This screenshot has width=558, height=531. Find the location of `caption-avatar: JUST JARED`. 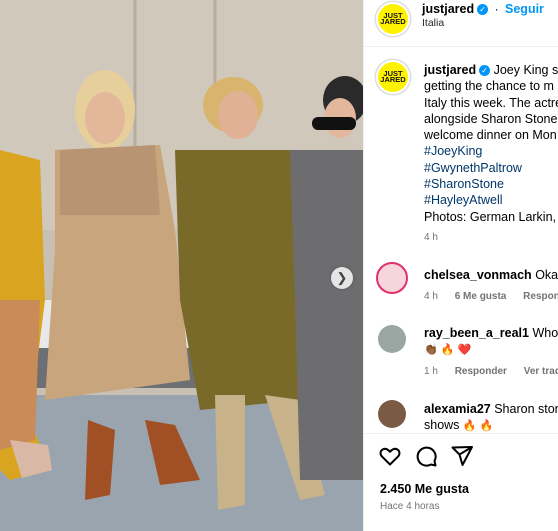

caption-avatar: JUST JARED is located at coordinates (393, 77).